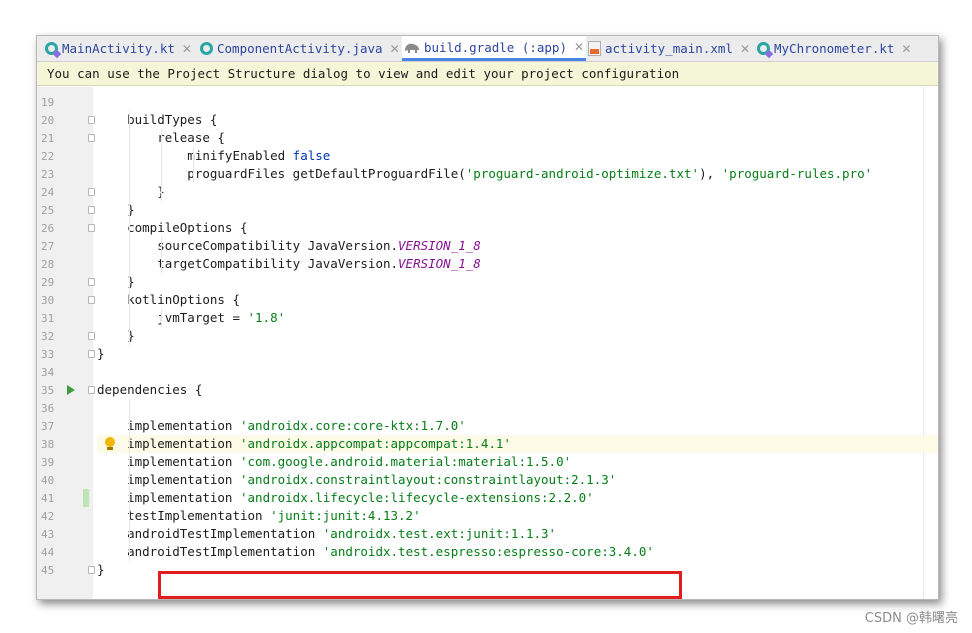  I want to click on line-number-text: 43, so click(48, 534).